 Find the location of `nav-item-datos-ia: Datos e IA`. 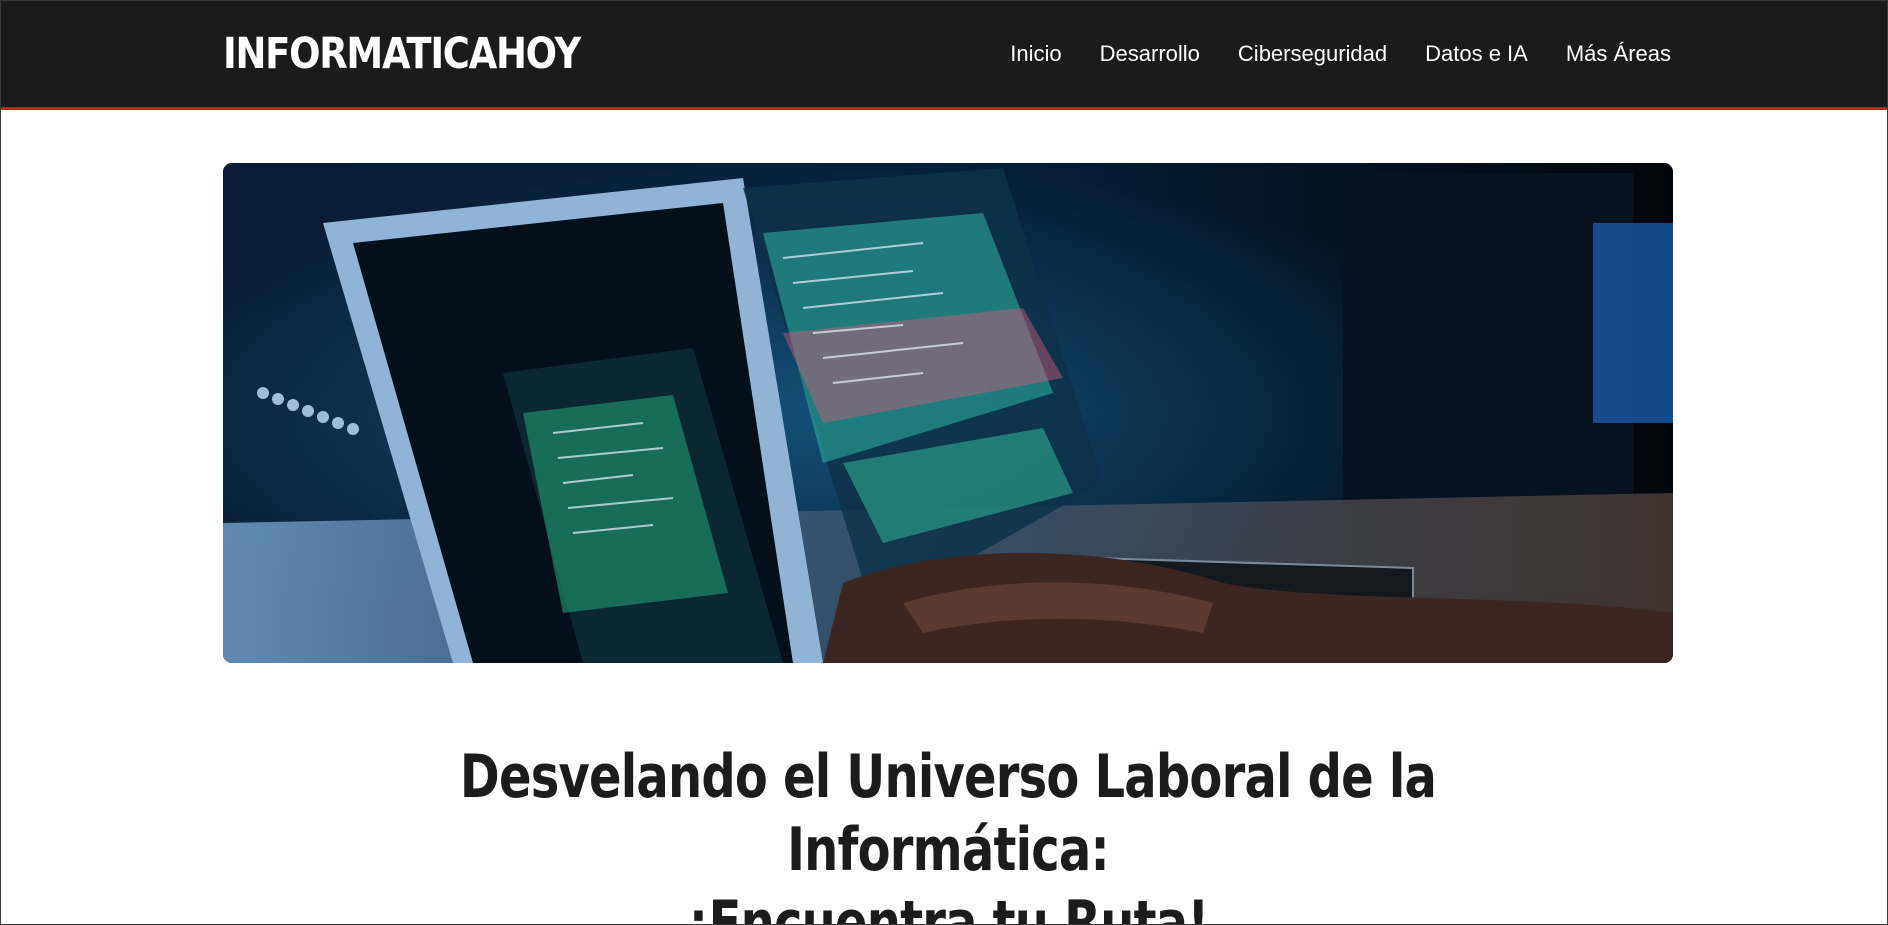

nav-item-datos-ia: Datos e IA is located at coordinates (1476, 54).